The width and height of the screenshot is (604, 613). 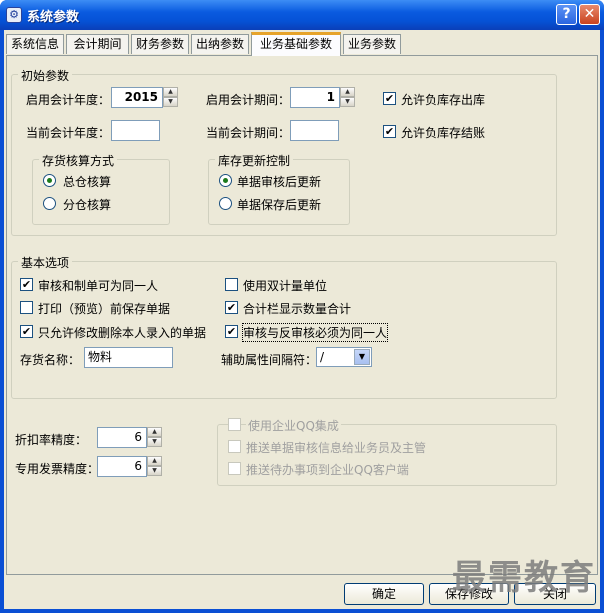 What do you see at coordinates (231, 284) in the screenshot?
I see `dual-unit-checkbox` at bounding box center [231, 284].